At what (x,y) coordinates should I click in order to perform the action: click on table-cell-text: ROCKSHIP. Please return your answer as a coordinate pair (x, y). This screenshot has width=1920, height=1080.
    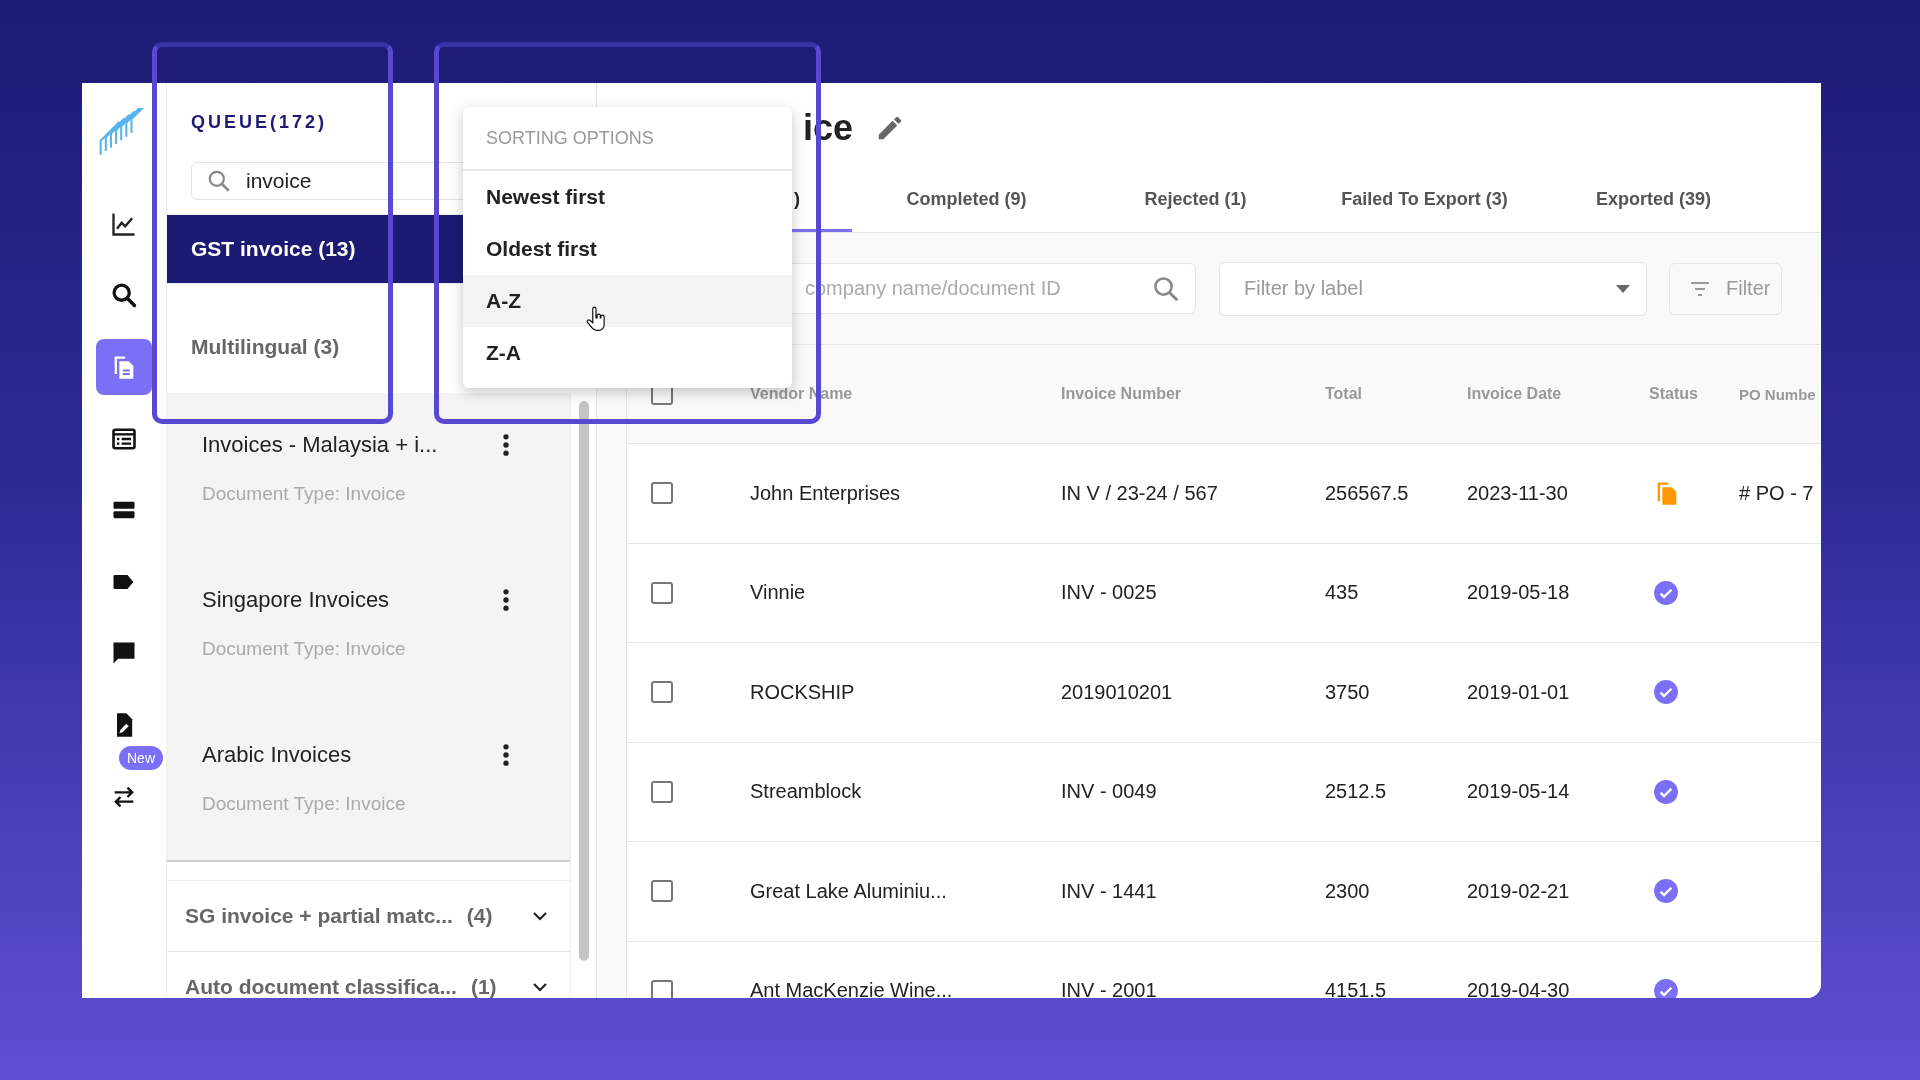
    Looking at the image, I should click on (803, 692).